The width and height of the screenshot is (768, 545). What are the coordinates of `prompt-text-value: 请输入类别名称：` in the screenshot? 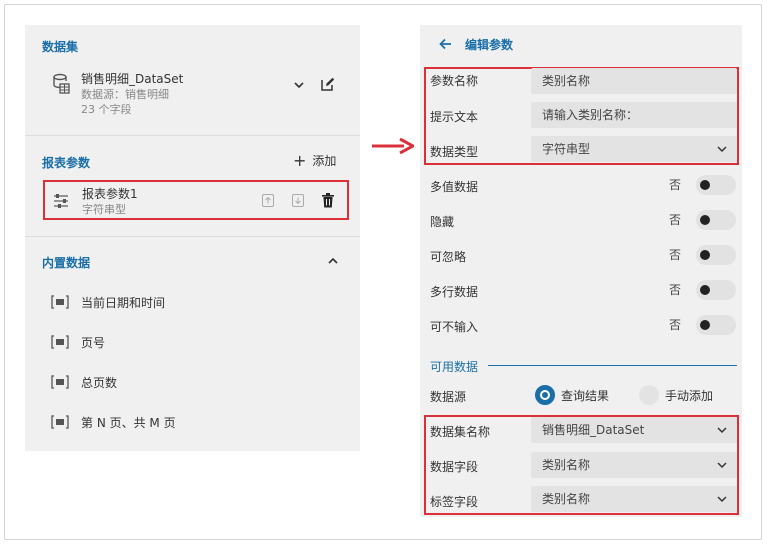 It's located at (590, 115).